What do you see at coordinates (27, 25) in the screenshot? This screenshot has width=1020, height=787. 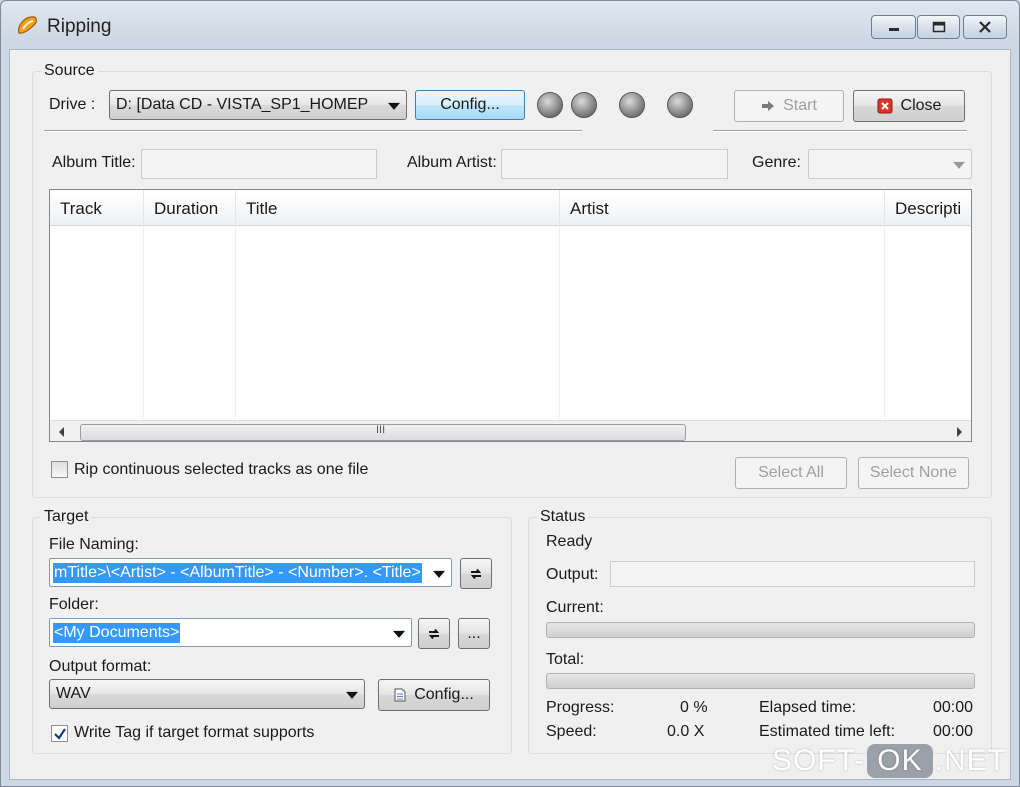 I see `app-logo-icon` at bounding box center [27, 25].